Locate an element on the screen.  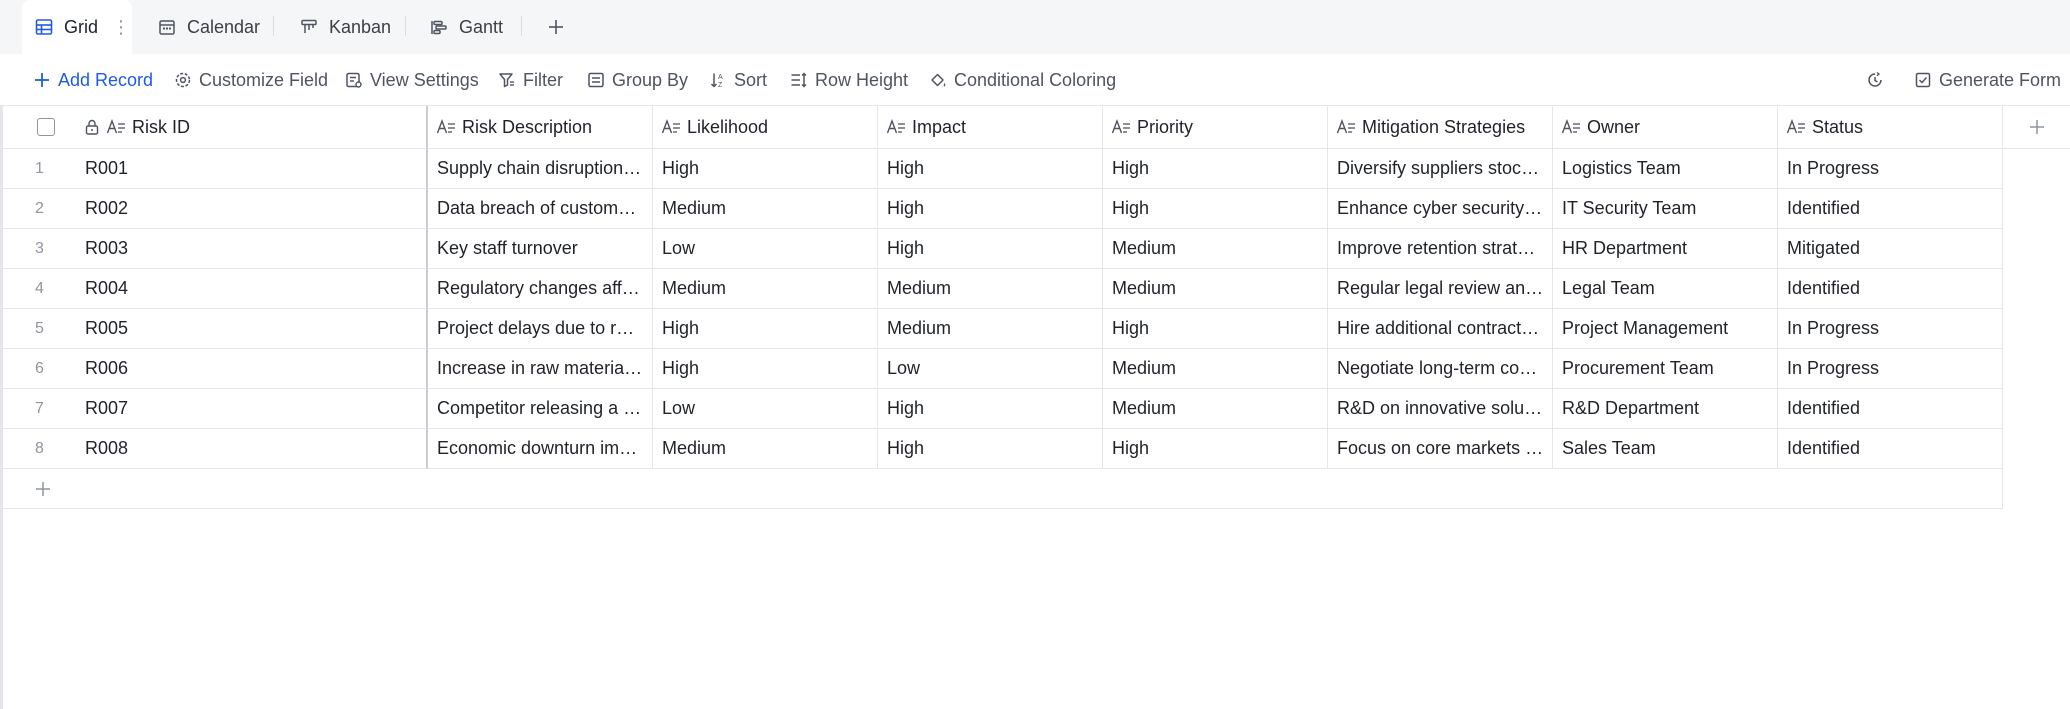
select-all-checkbox is located at coordinates (46, 127).